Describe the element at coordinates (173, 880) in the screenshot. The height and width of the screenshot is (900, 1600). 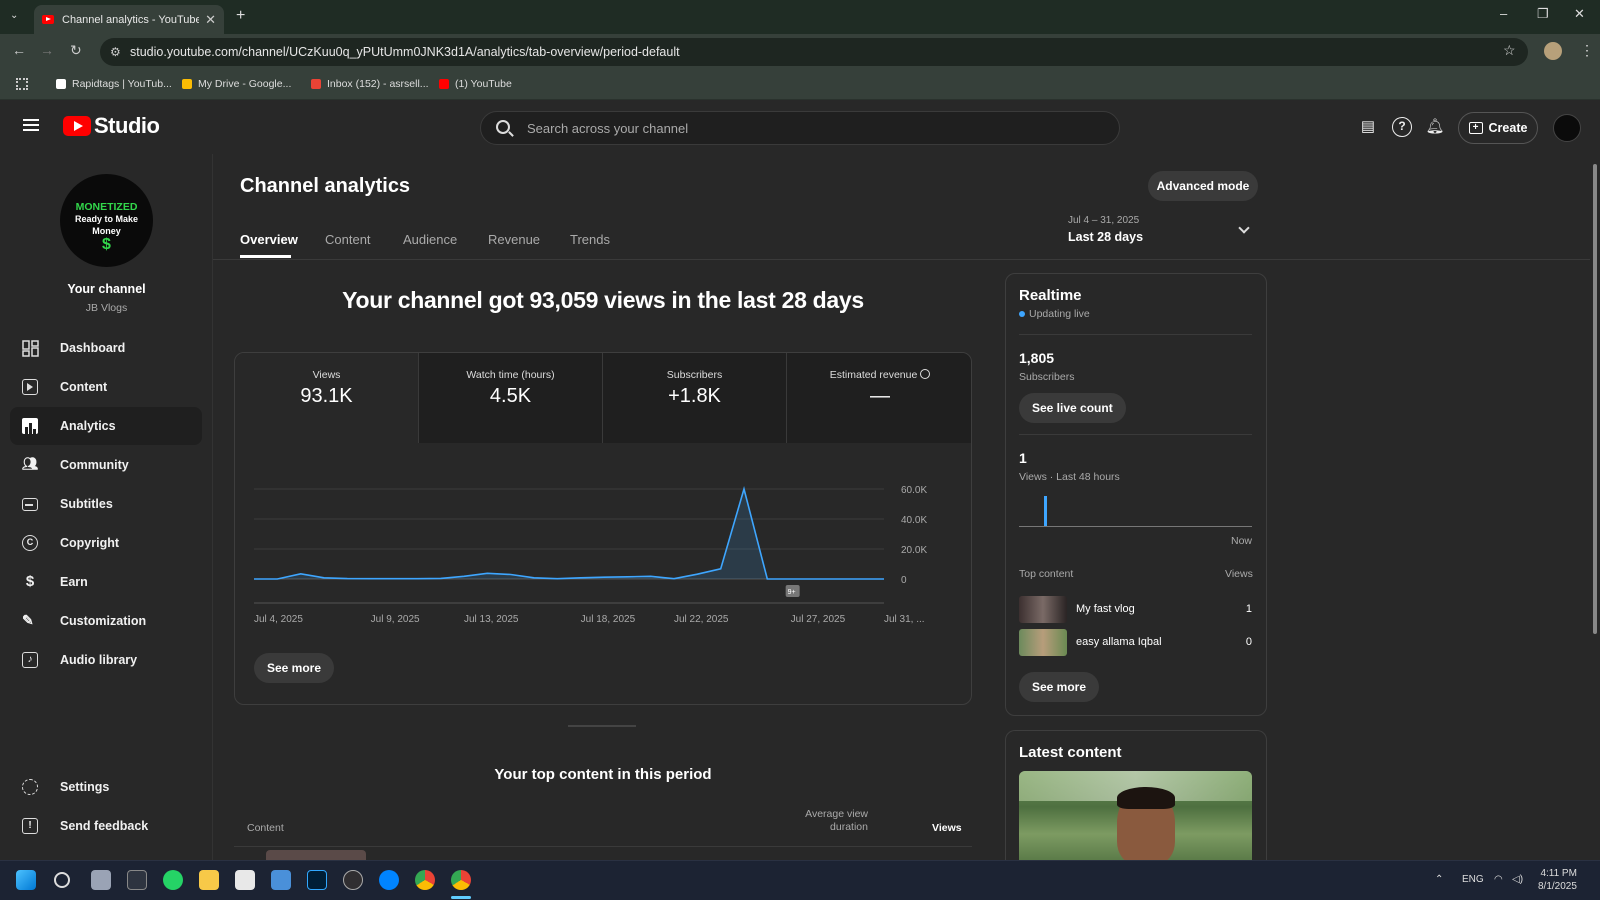
I see `whatsapp-icon` at that location.